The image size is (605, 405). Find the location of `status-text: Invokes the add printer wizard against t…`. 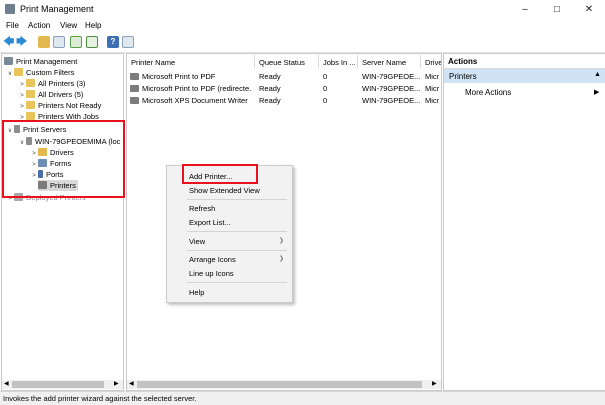

status-text: Invokes the add printer wizard against t… is located at coordinates (100, 398).